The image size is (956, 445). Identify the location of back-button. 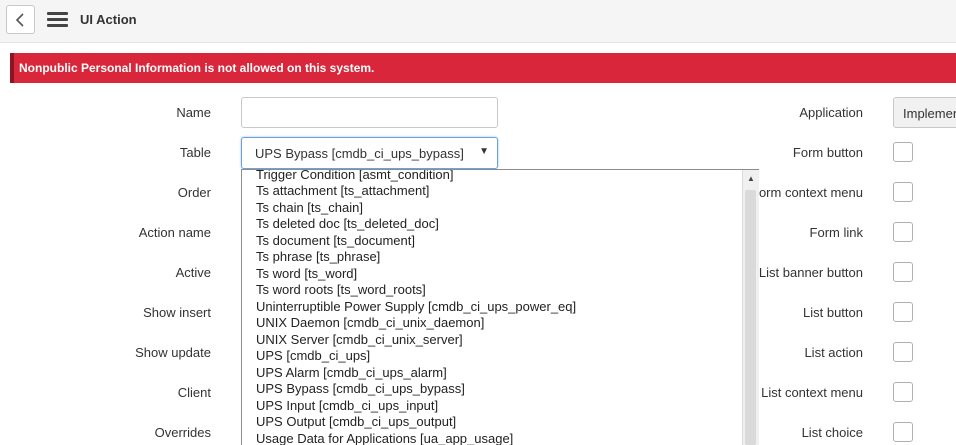
(20, 19).